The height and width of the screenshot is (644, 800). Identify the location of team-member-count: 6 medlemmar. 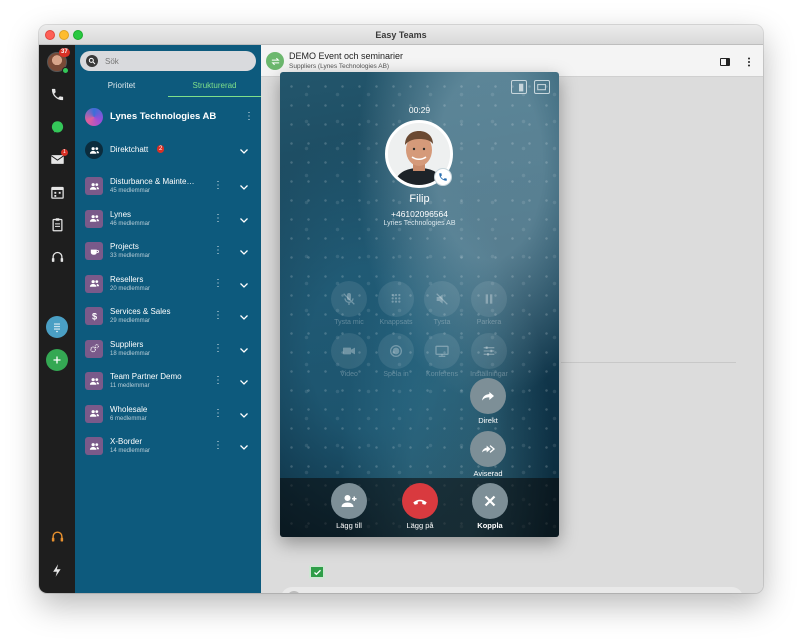
(128, 418).